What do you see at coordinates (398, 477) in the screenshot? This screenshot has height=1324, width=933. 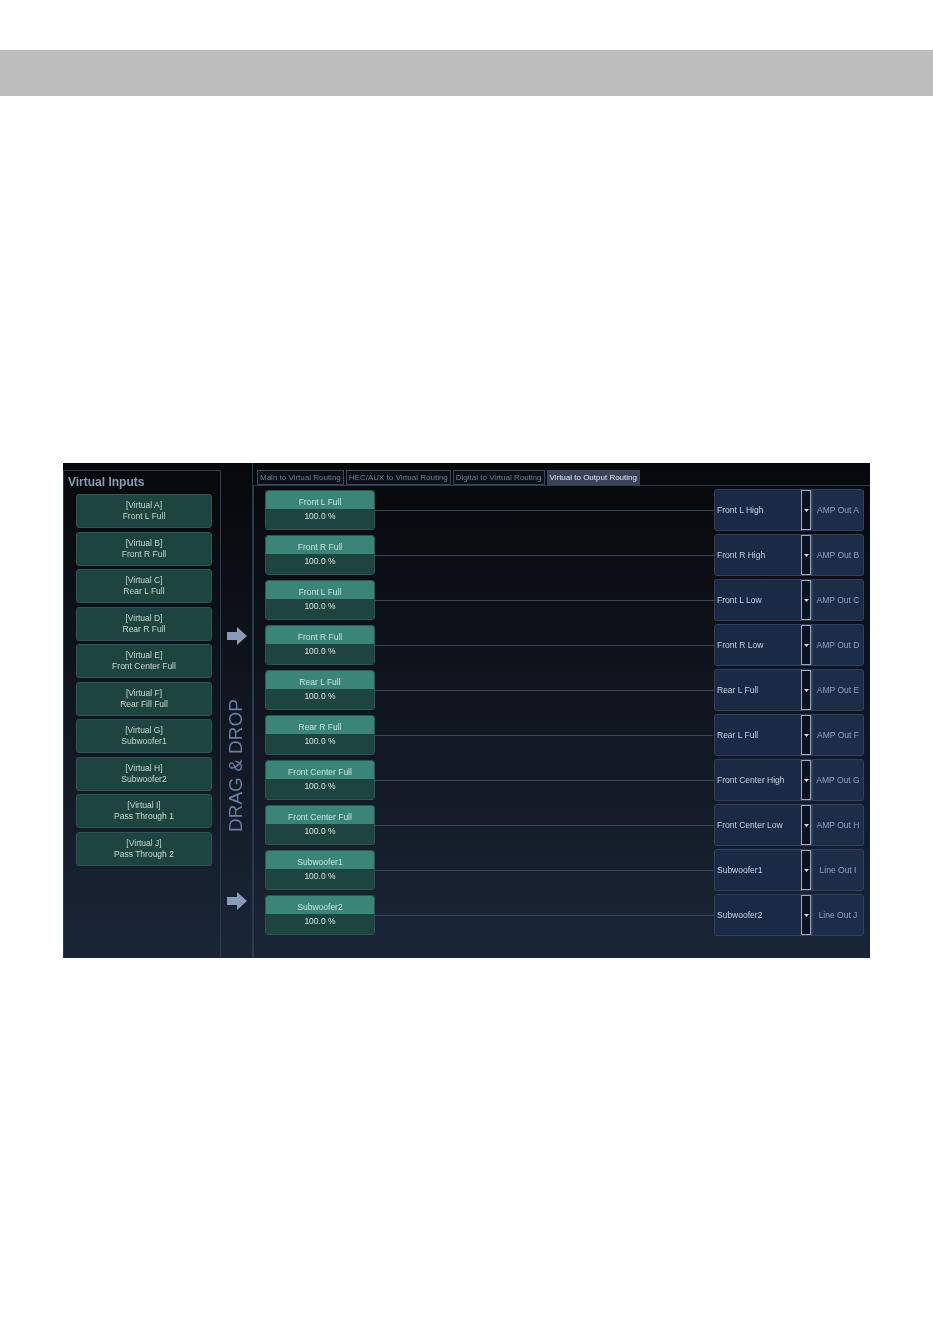 I see `routing-tab: HEC/AUX to Virtual Routing` at bounding box center [398, 477].